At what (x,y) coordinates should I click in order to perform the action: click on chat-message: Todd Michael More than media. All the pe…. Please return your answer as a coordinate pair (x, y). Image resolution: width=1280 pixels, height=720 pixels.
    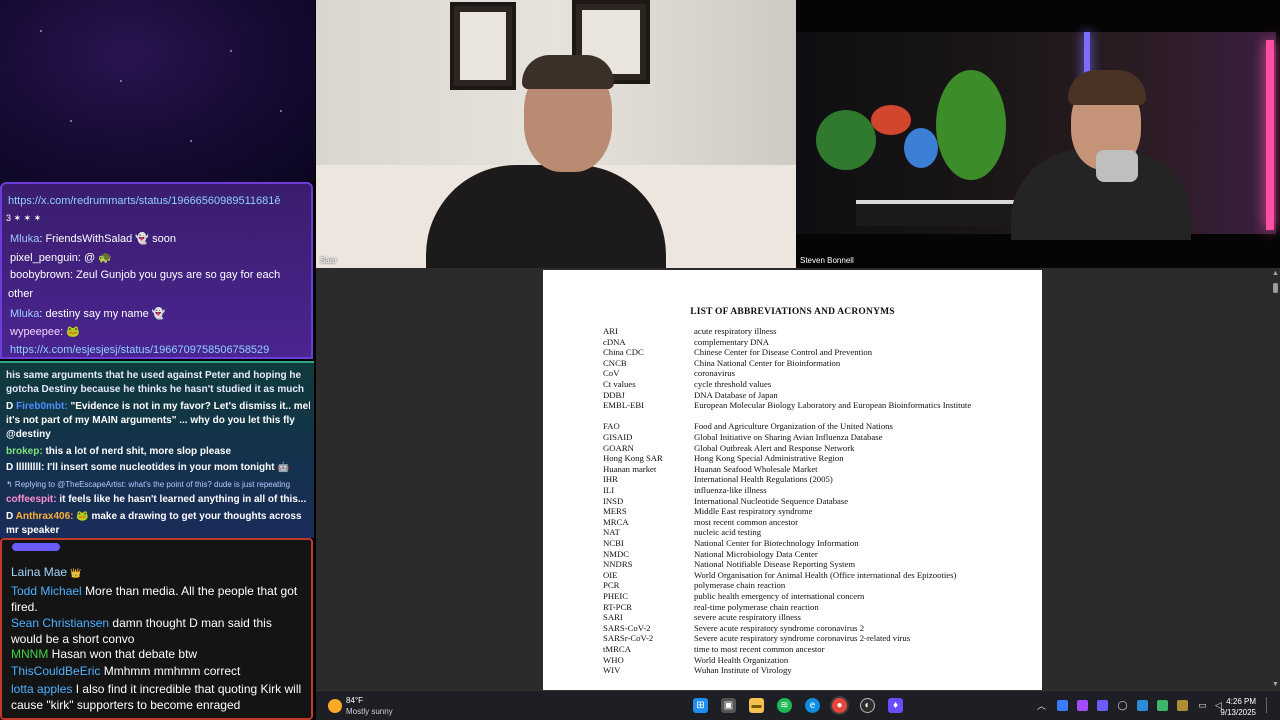
    Looking at the image, I should click on (158, 599).